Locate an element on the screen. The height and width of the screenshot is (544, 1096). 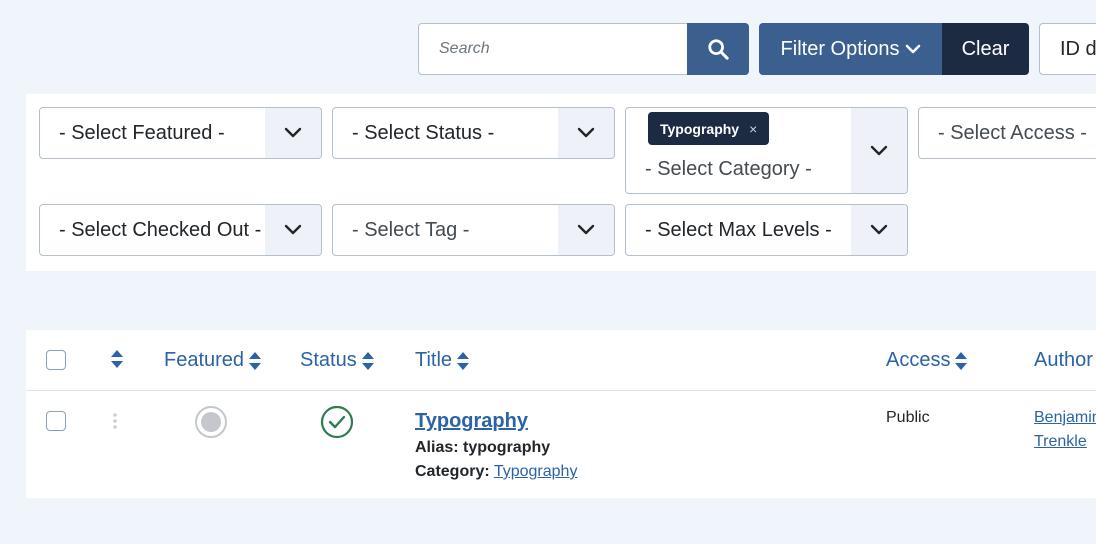
alias-label: Alias: is located at coordinates (437, 447).